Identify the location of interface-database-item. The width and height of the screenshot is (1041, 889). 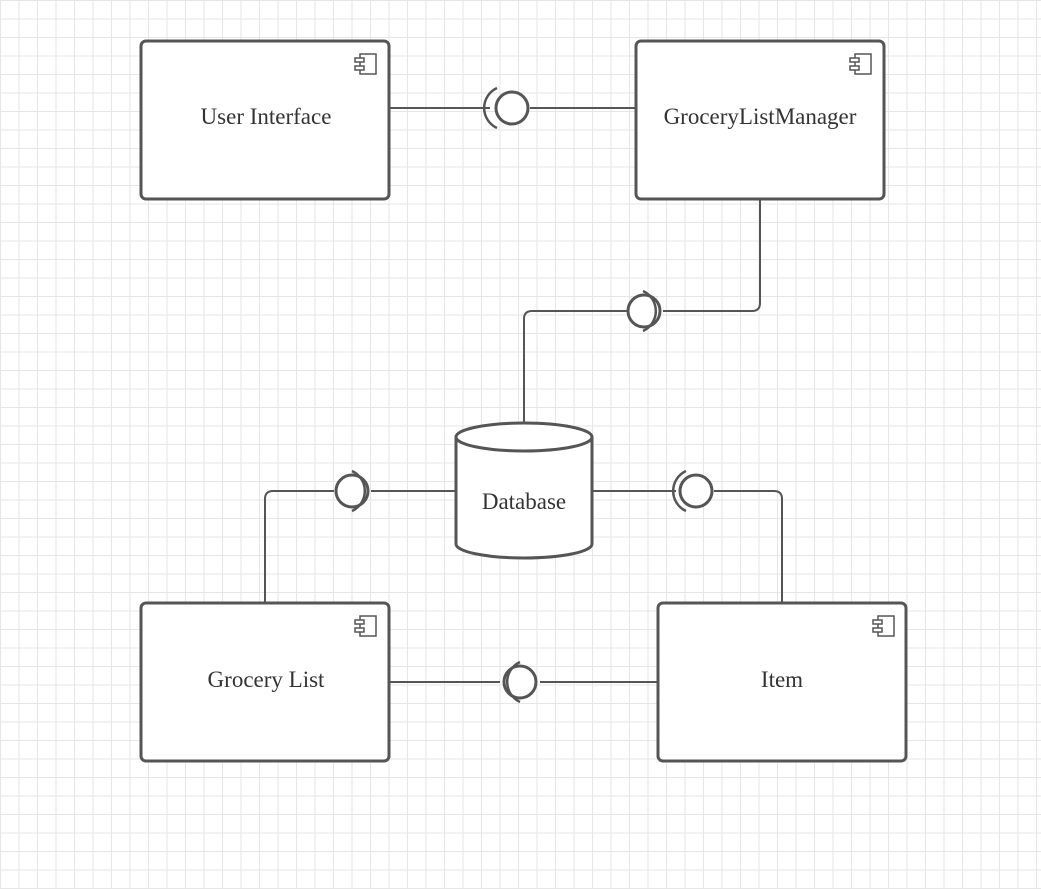
(692, 491).